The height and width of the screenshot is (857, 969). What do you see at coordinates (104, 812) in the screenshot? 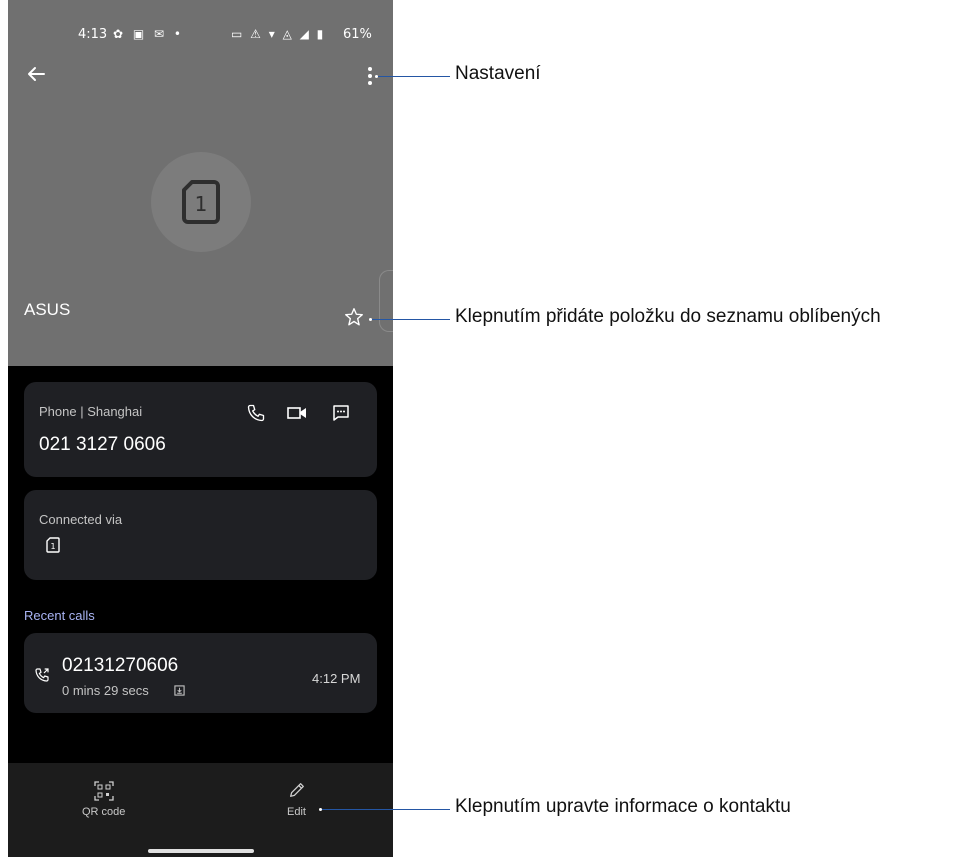
I see `qr-code-label: QR code` at bounding box center [104, 812].